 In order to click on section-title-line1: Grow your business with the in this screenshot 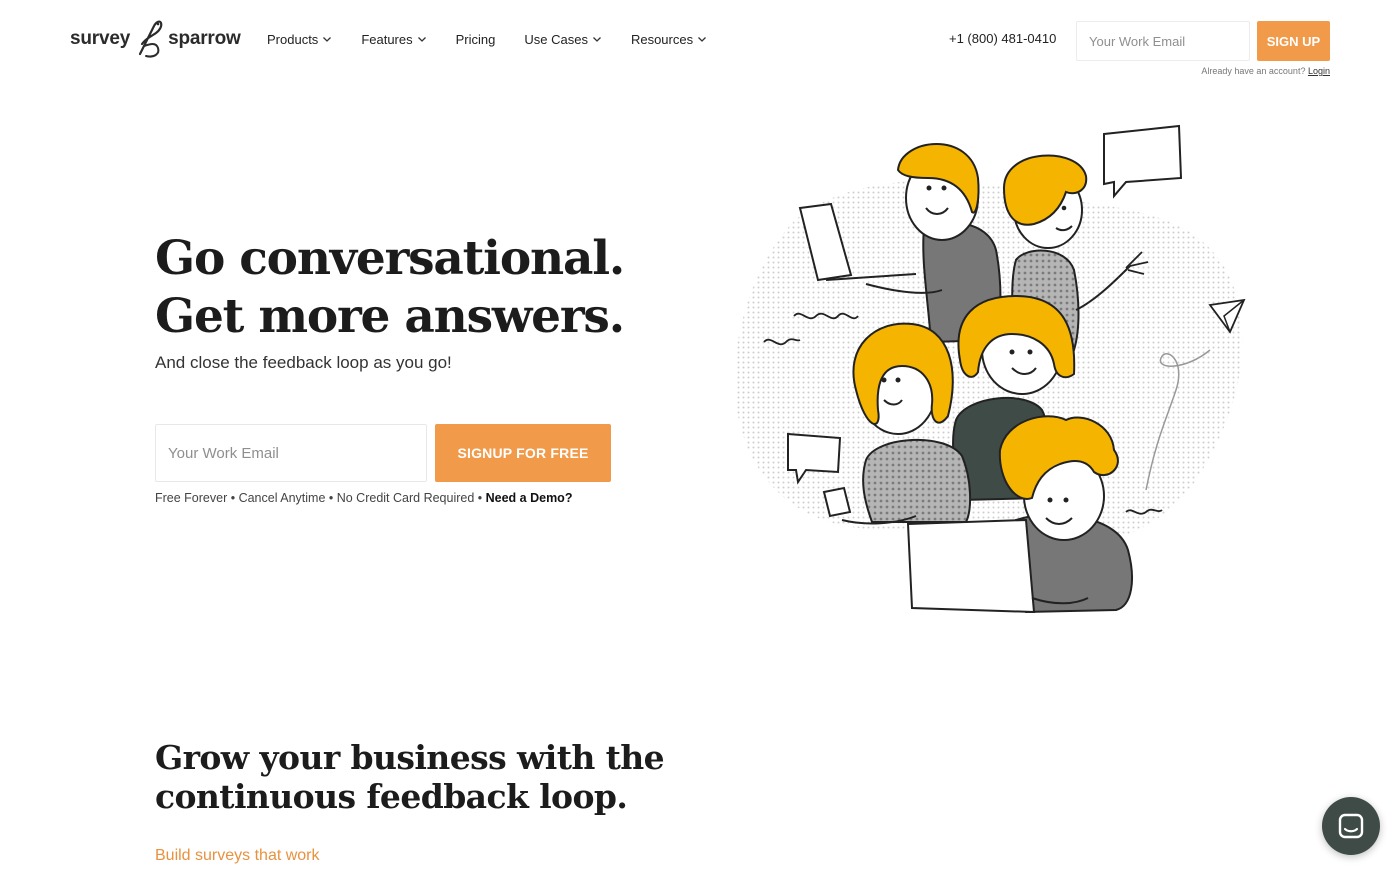, I will do `click(410, 757)`.